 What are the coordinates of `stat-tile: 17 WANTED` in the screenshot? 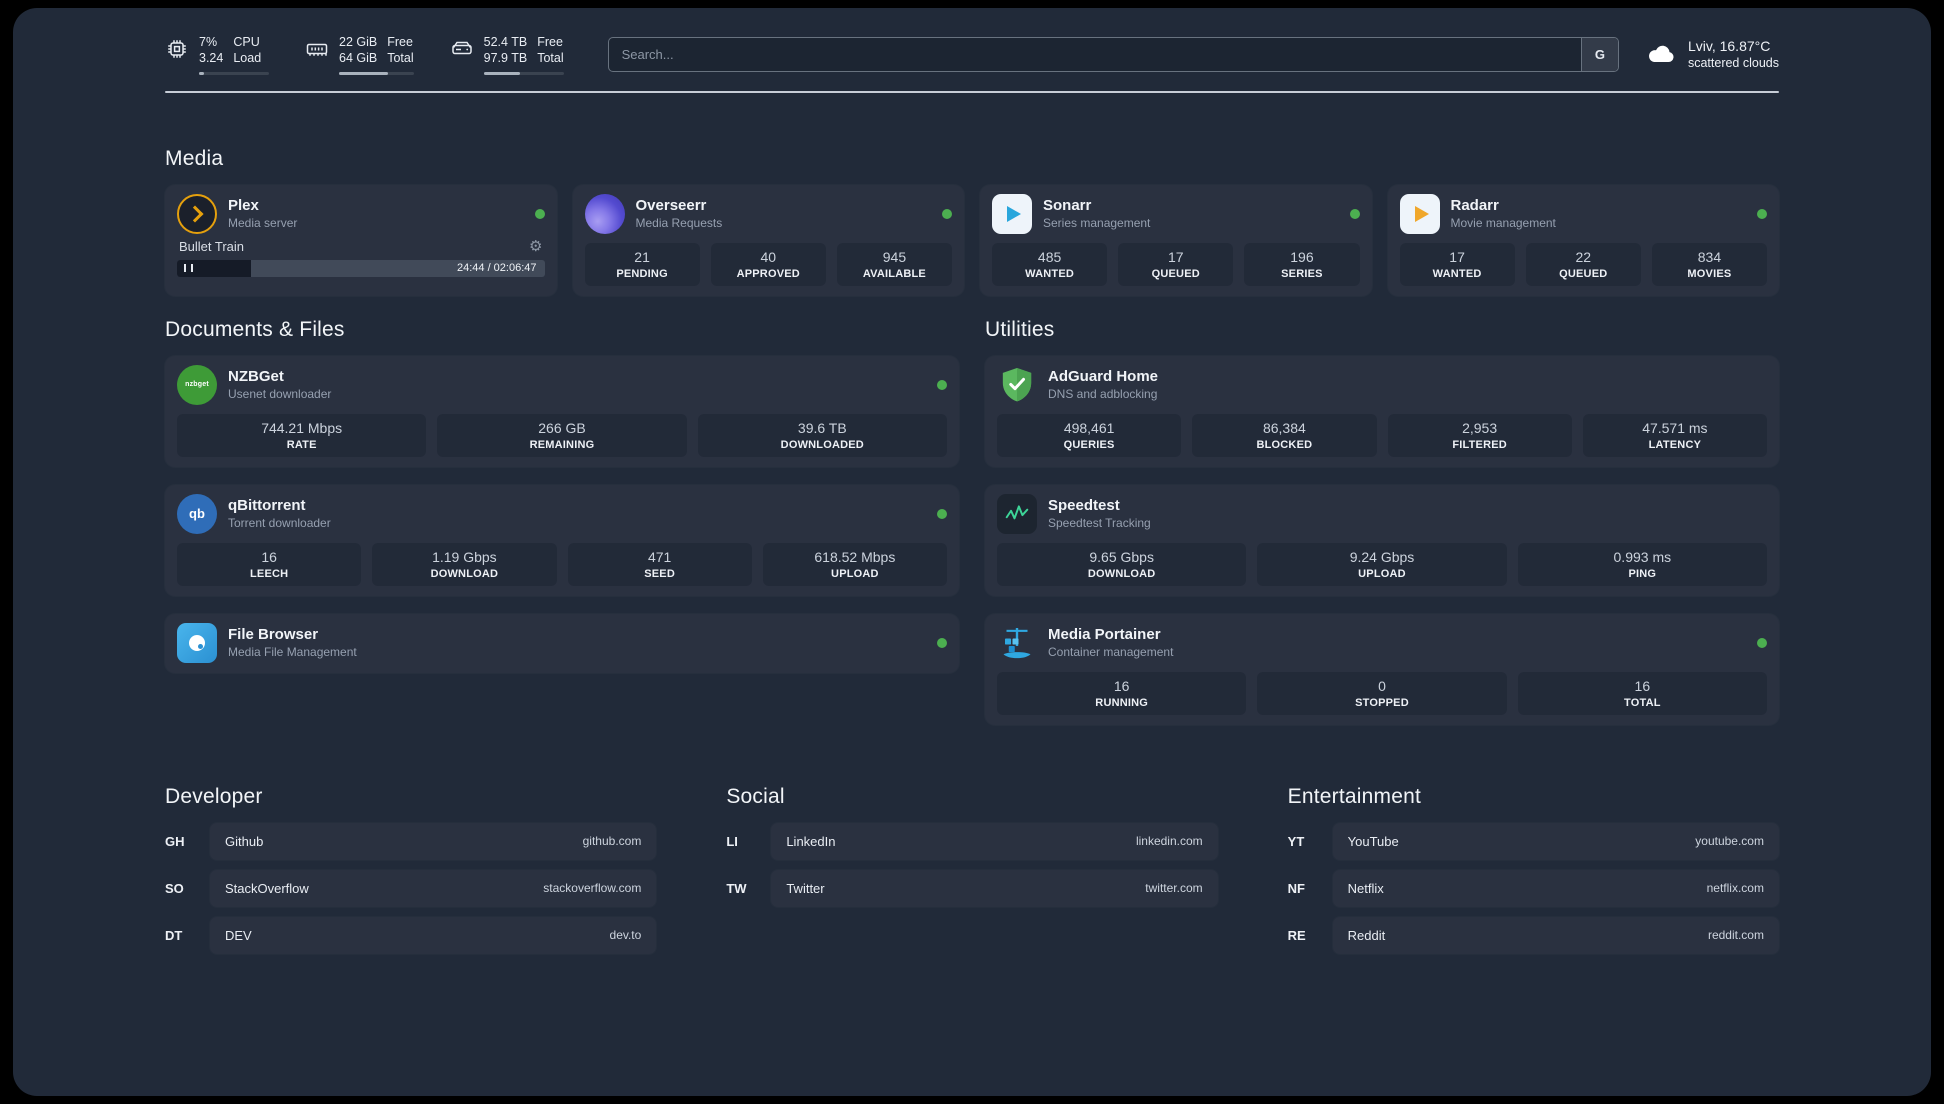 It's located at (1457, 264).